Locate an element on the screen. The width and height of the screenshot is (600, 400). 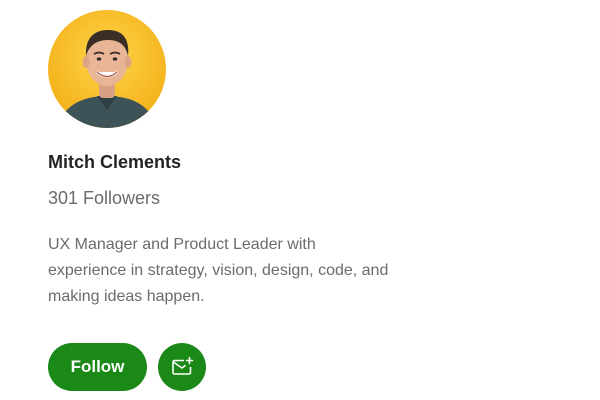
subscribe-button is located at coordinates (182, 367).